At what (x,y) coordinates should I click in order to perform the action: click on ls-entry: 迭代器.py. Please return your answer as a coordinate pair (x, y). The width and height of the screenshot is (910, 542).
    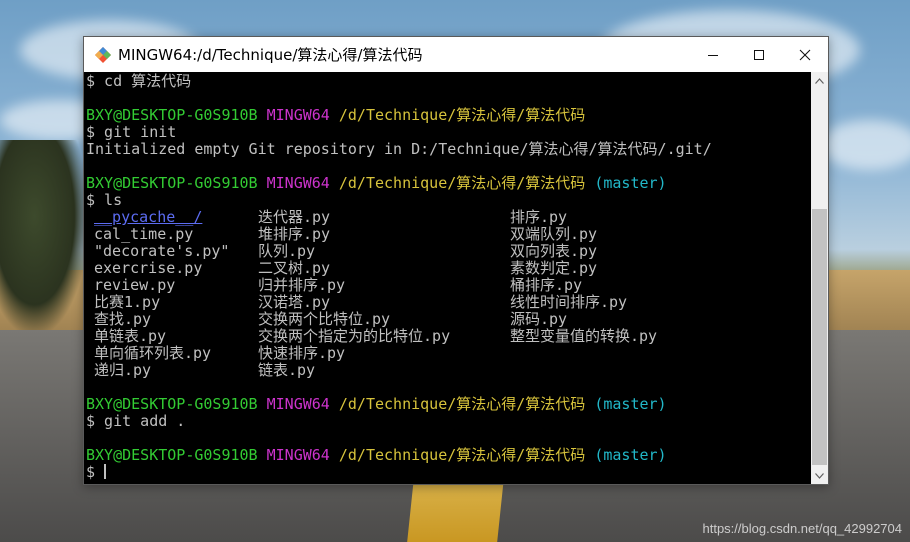
    Looking at the image, I should click on (294, 217).